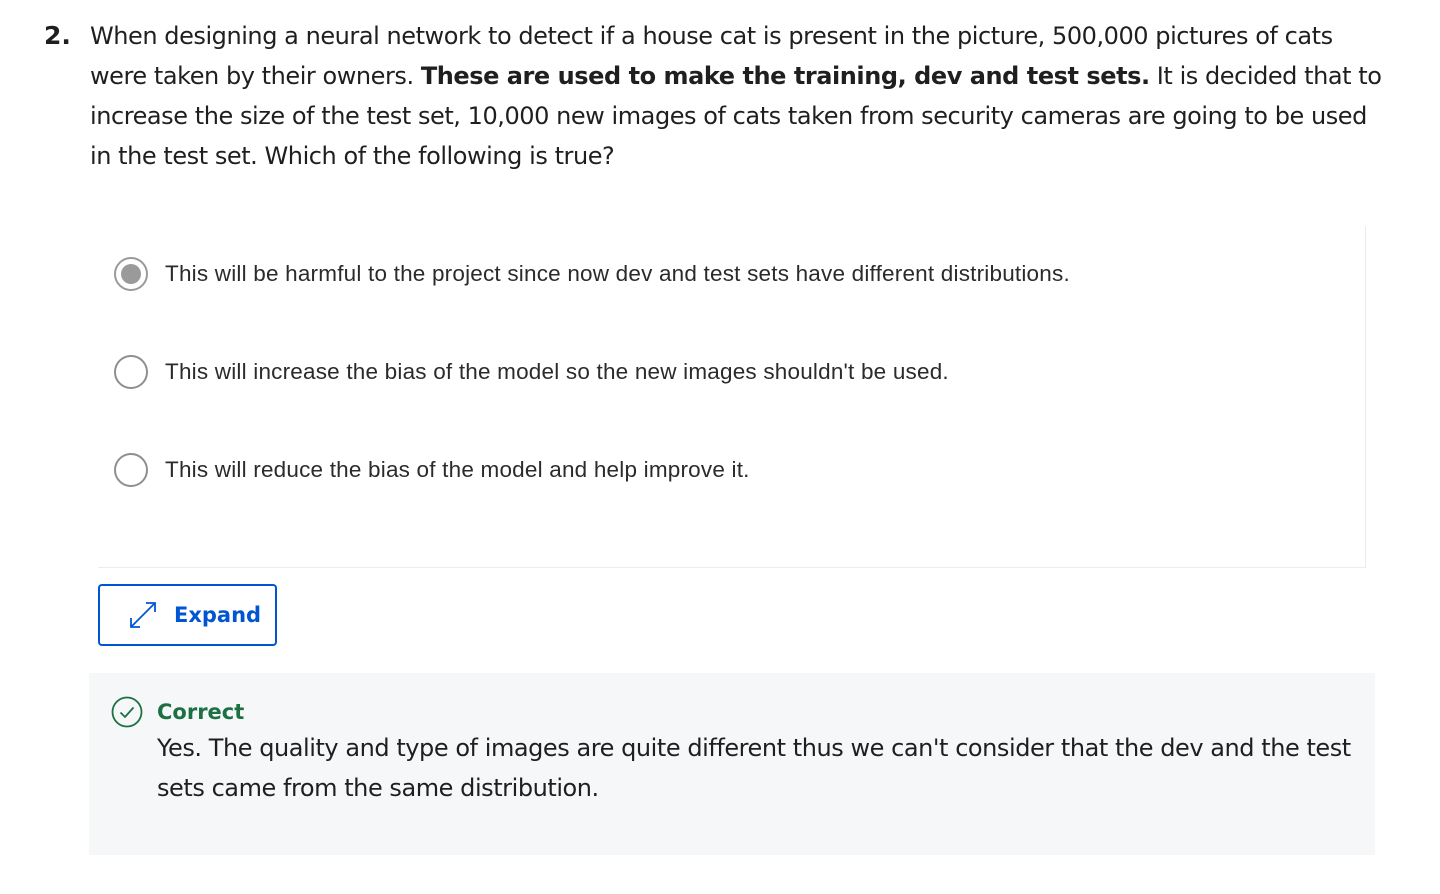  What do you see at coordinates (131, 274) in the screenshot?
I see `radio-button-selected` at bounding box center [131, 274].